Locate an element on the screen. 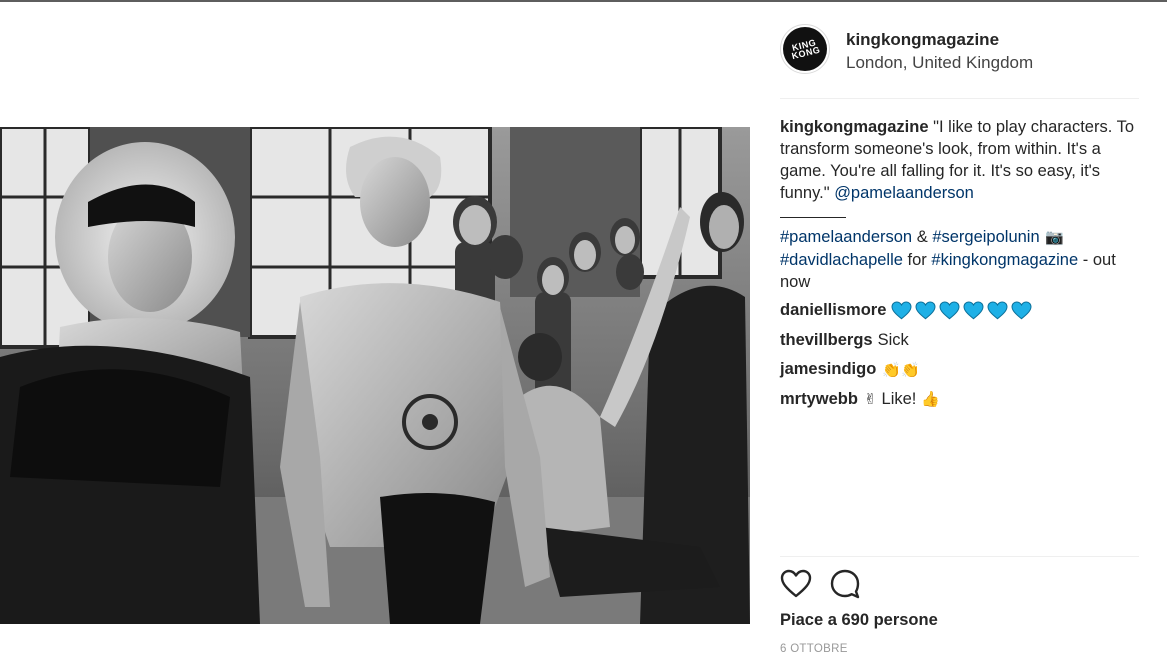 The height and width of the screenshot is (668, 1167). comment-username: jamesindigo is located at coordinates (828, 369).